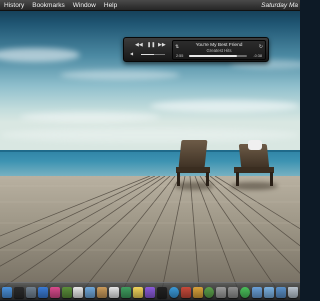  What do you see at coordinates (151, 45) in the screenshot?
I see `play-pause-icon: ❚❚` at bounding box center [151, 45].